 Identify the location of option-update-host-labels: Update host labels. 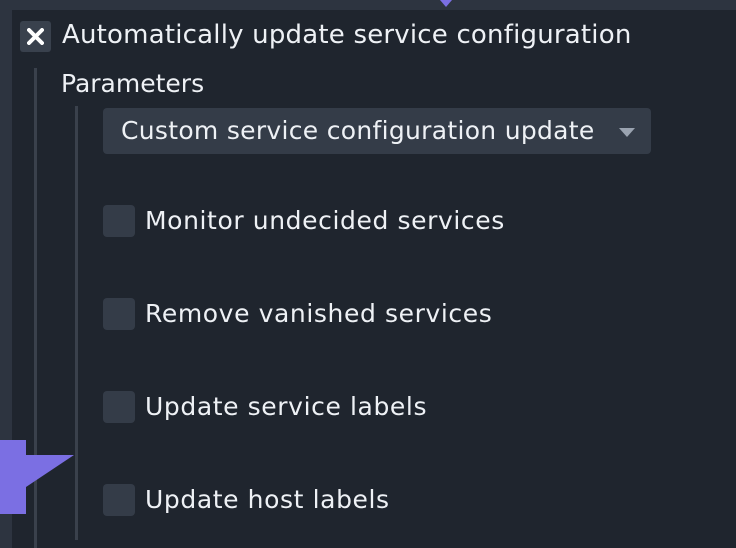
(246, 500).